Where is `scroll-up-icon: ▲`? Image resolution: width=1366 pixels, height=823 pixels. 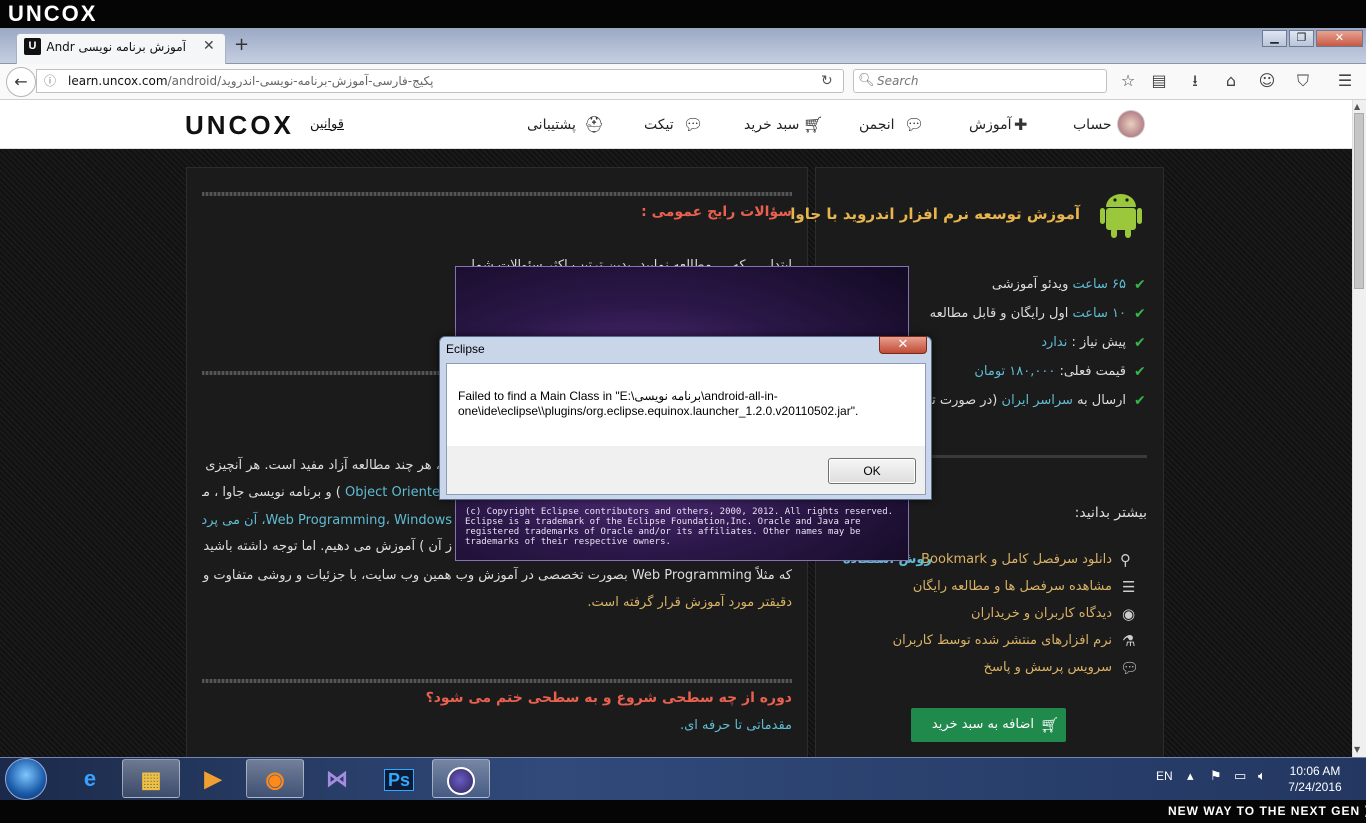
scroll-up-icon: ▲ is located at coordinates (1357, 107).